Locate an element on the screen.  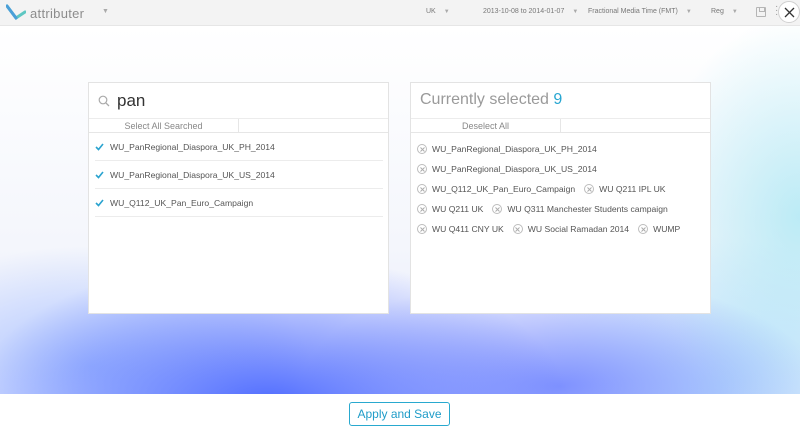
chip-label: WU Q211 IPL UK is located at coordinates (632, 189).